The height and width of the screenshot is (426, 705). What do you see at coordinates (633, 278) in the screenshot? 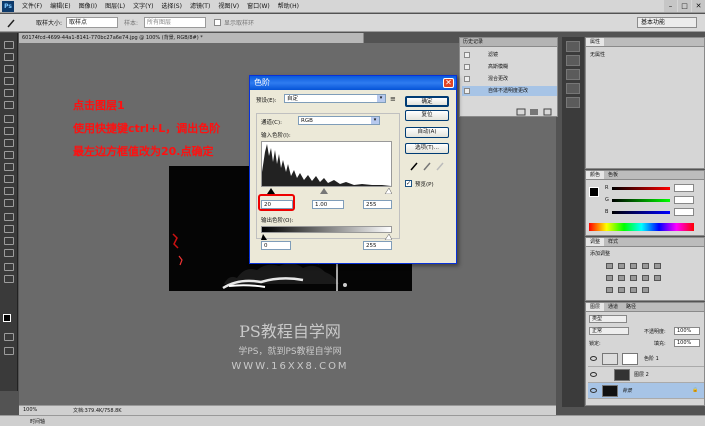
I see `black-white-icon` at bounding box center [633, 278].